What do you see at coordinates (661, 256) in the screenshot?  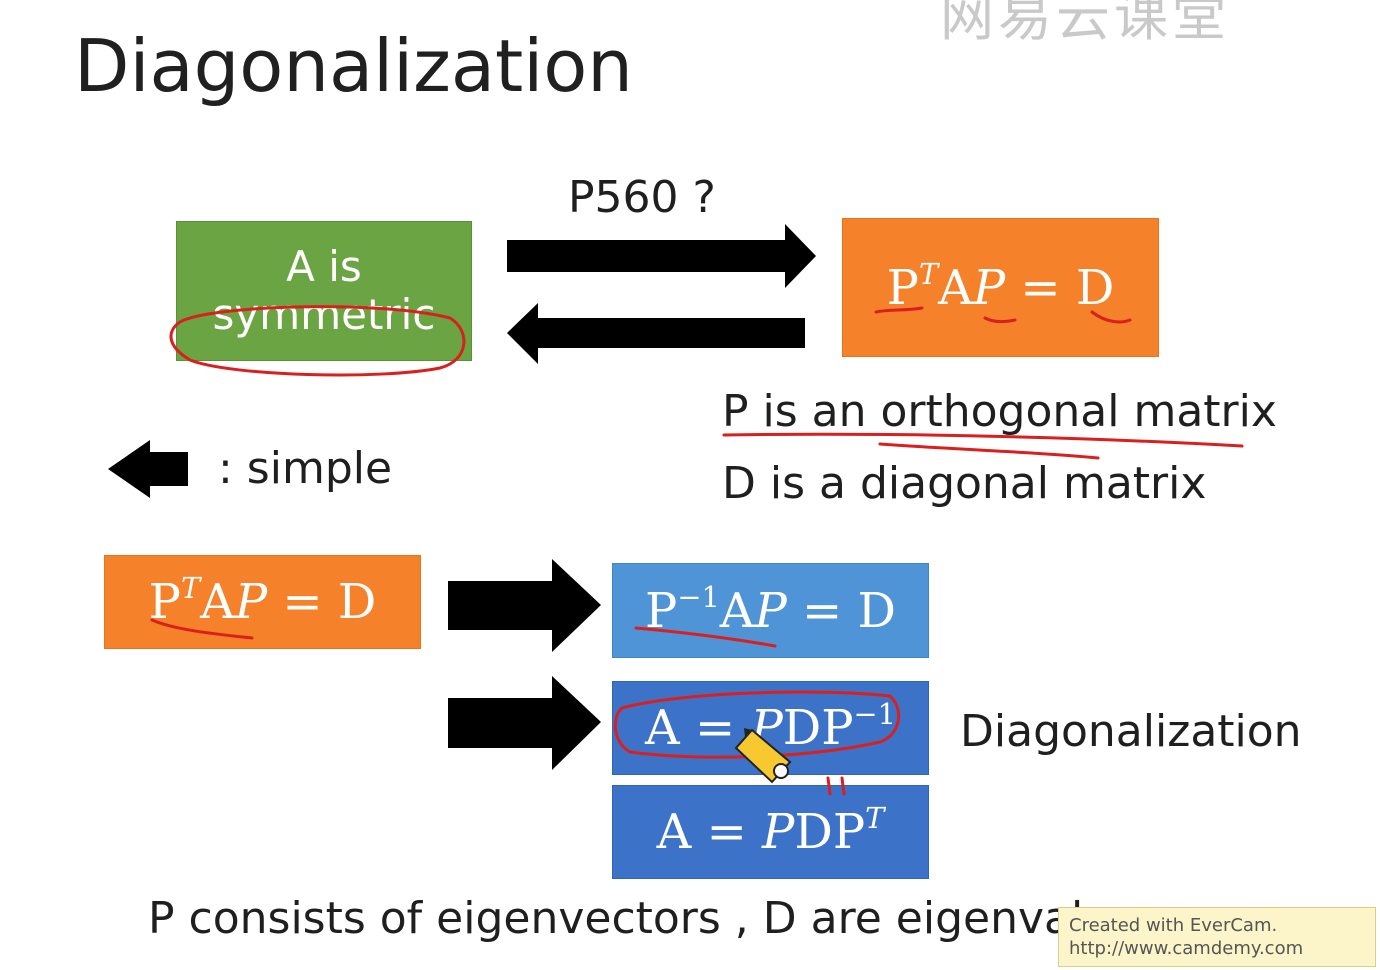 I see `arrow-right-icon` at bounding box center [661, 256].